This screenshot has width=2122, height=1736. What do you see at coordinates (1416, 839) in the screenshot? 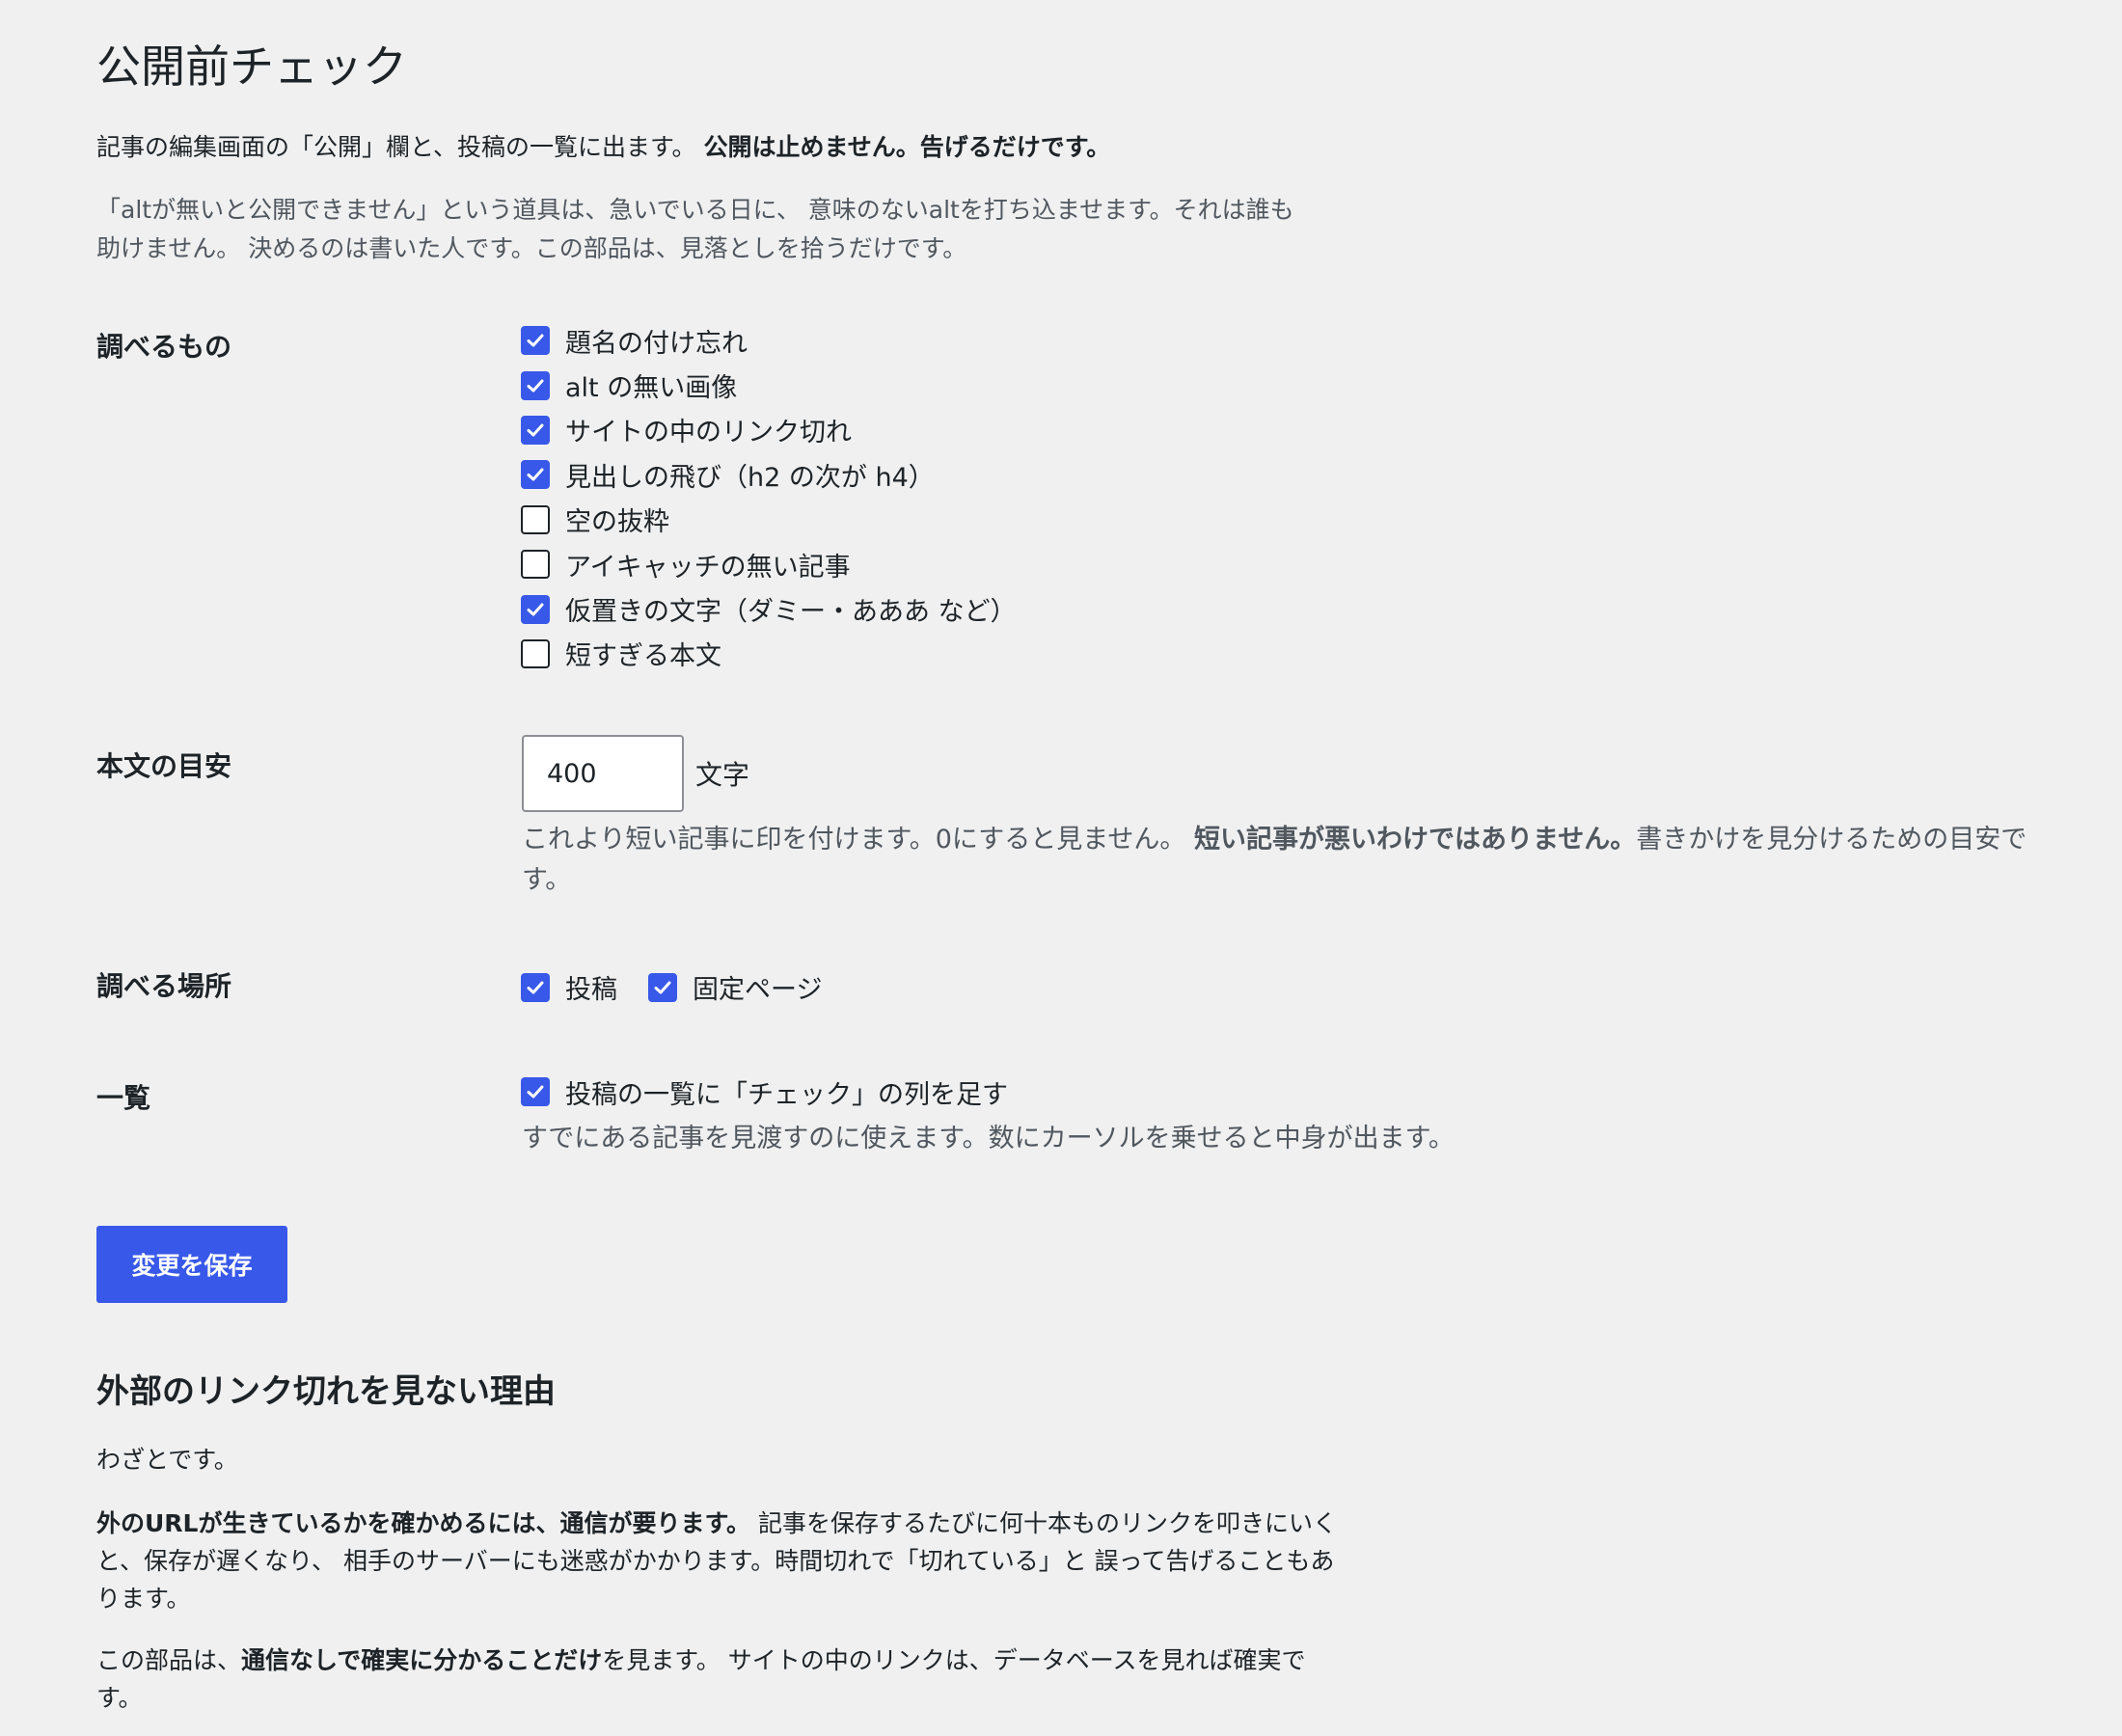
I see `length-help-strong: 短い記事が悪いわけではありません。` at bounding box center [1416, 839].